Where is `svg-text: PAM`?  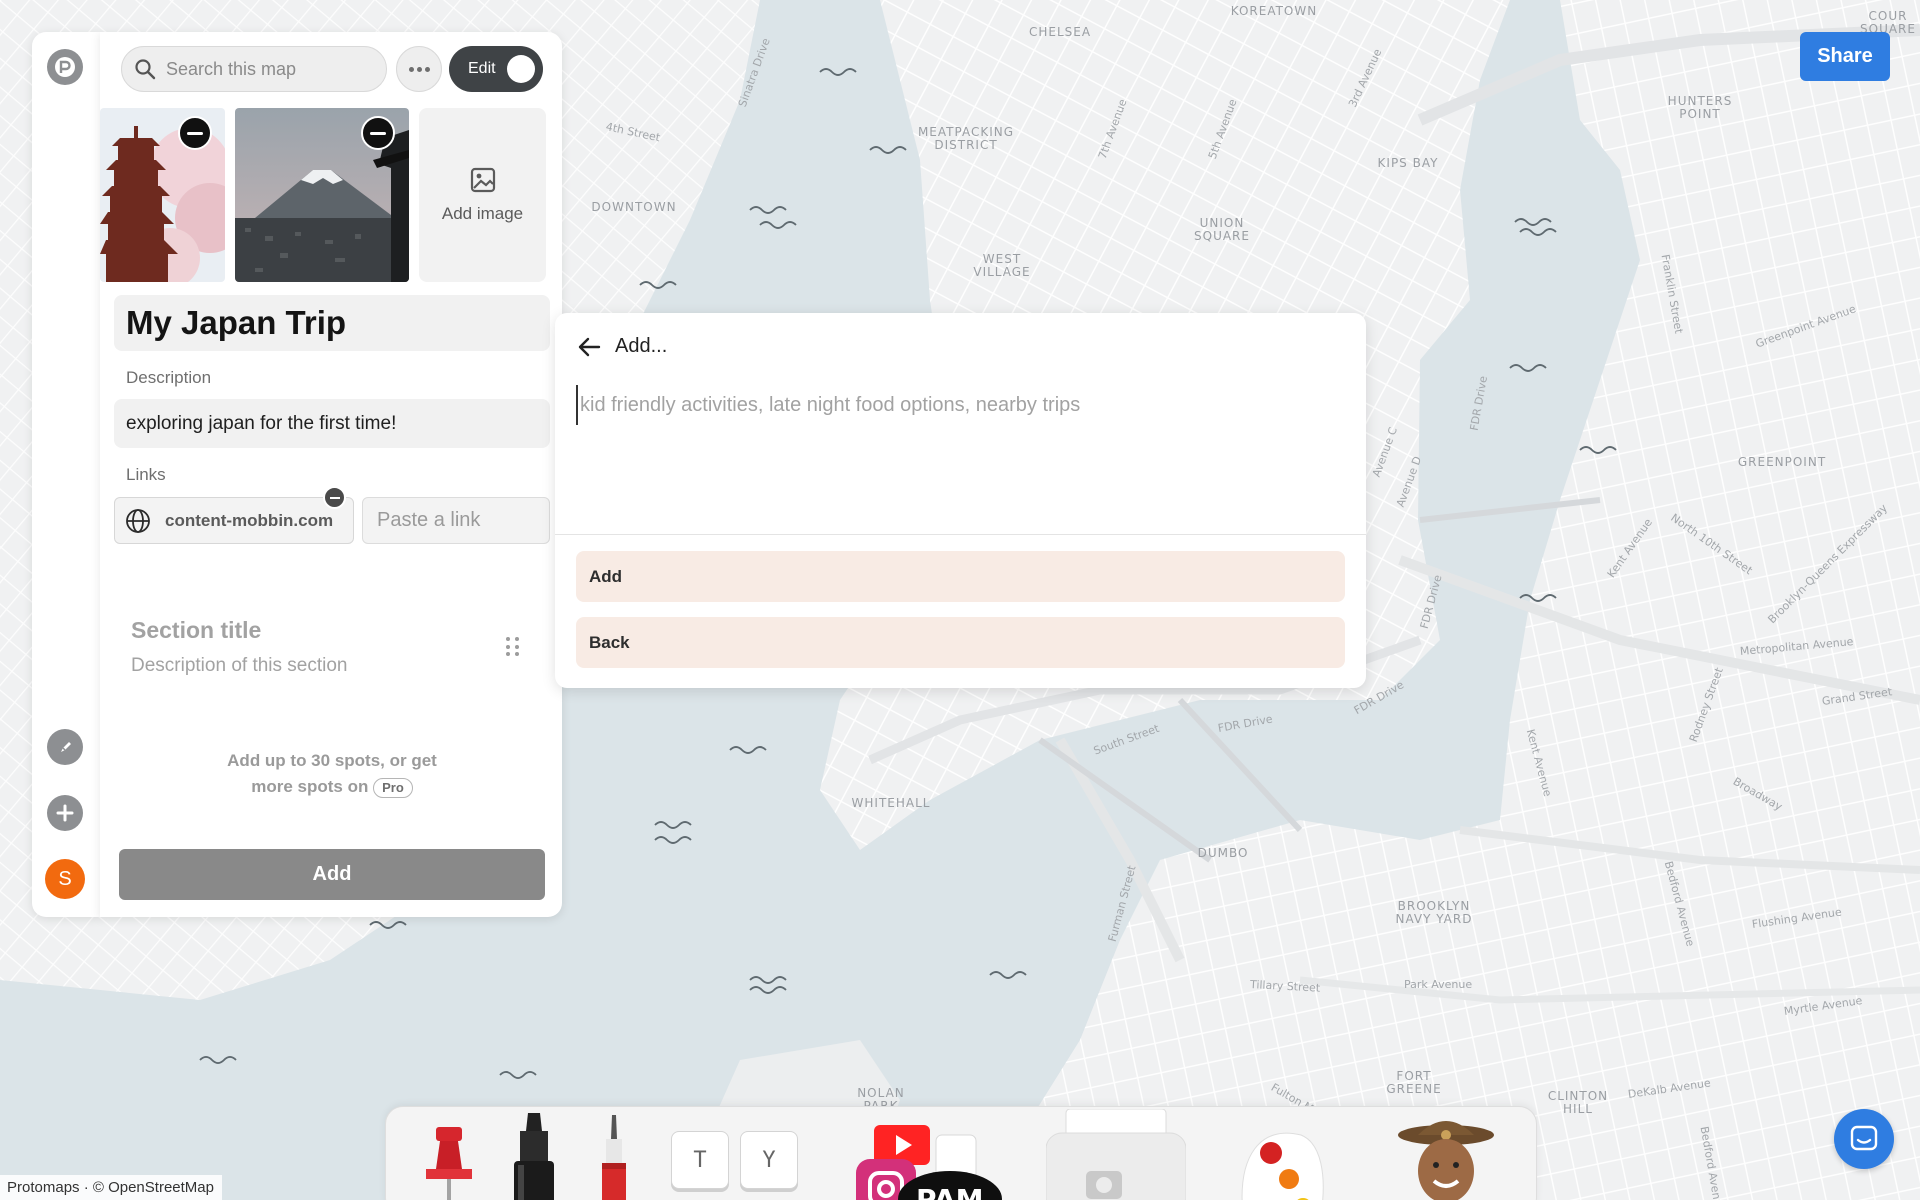
svg-text: PAM is located at coordinates (949, 1191).